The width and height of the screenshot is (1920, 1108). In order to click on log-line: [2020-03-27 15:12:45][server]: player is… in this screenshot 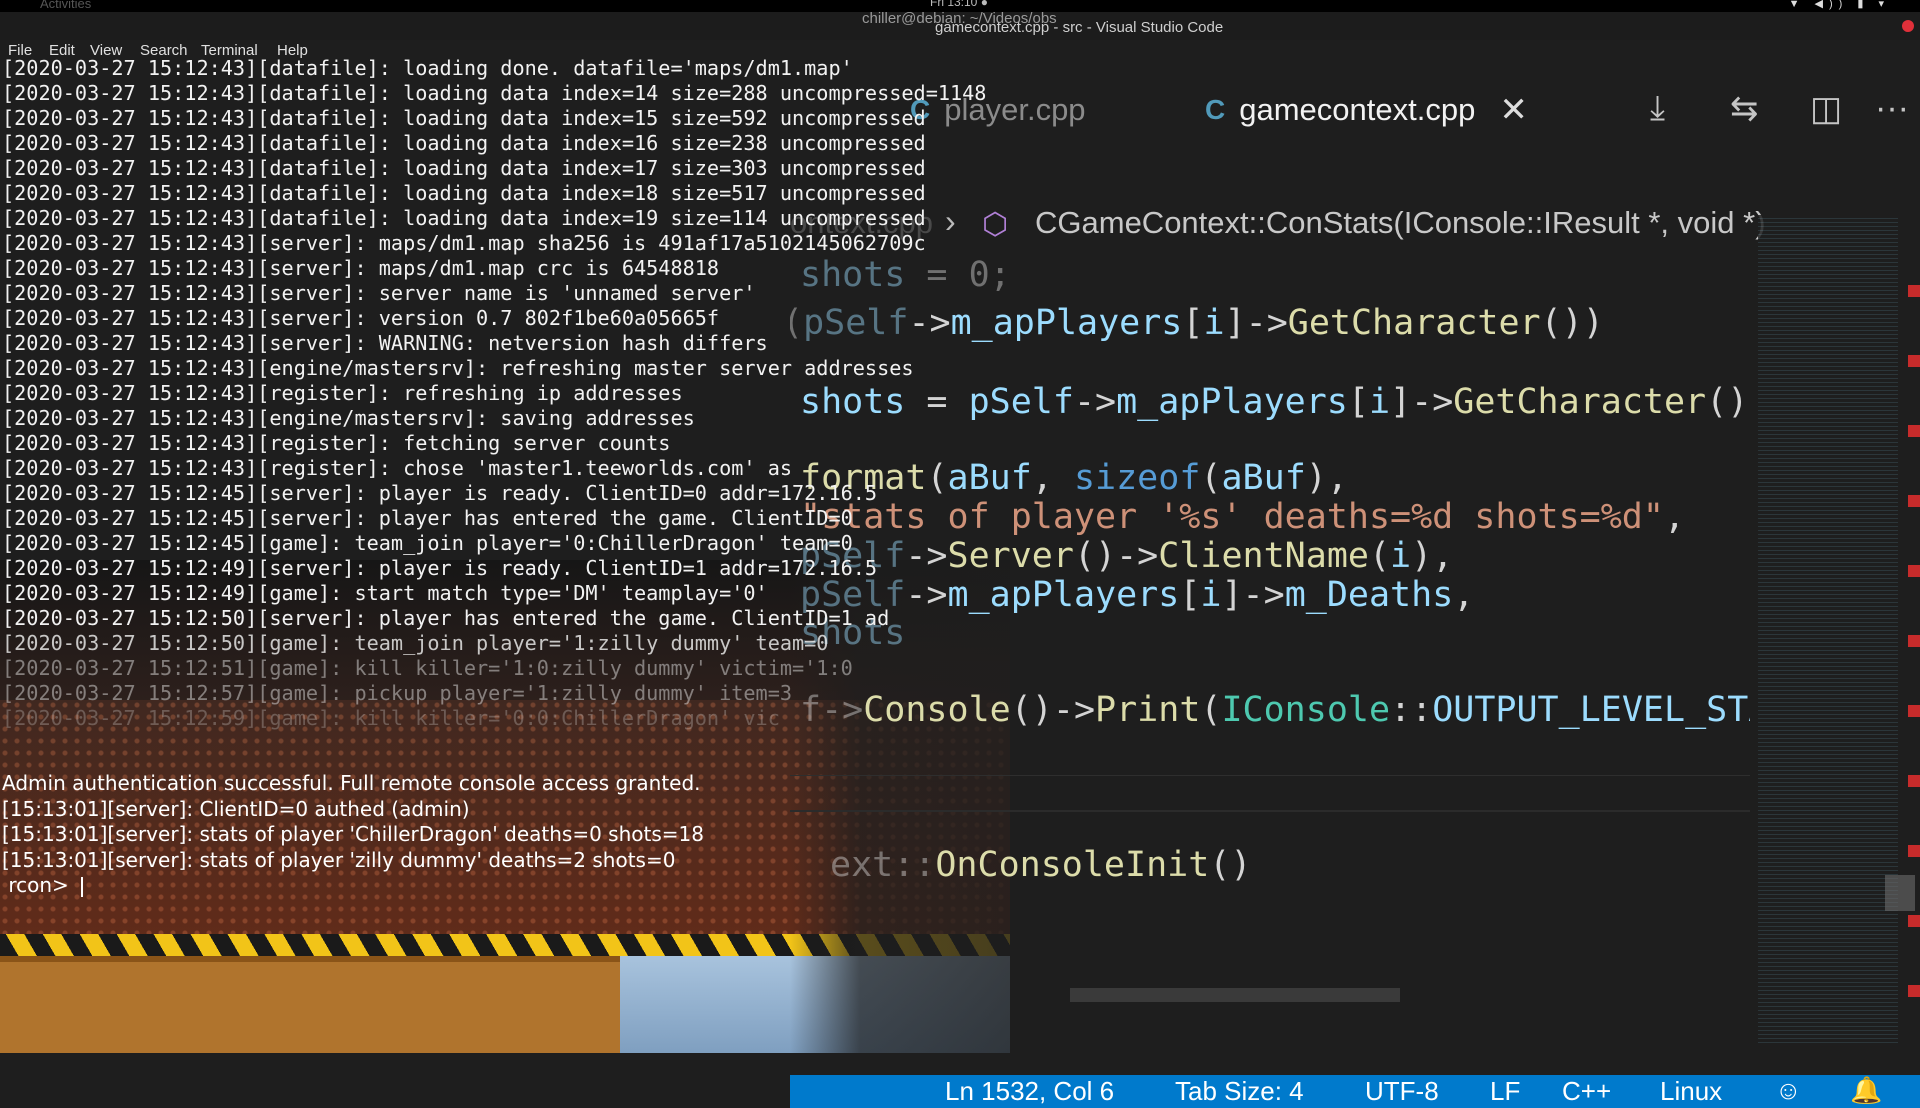, I will do `click(440, 493)`.